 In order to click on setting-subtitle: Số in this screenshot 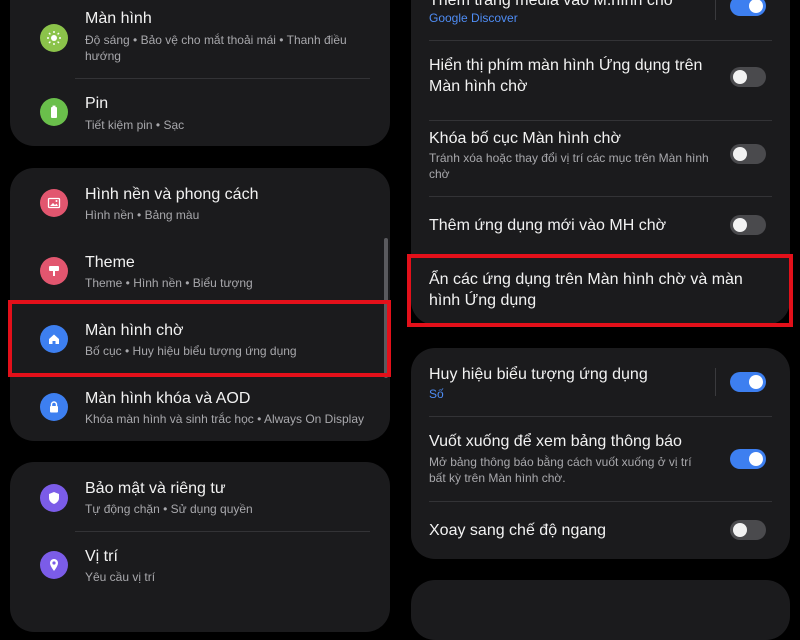, I will do `click(436, 394)`.